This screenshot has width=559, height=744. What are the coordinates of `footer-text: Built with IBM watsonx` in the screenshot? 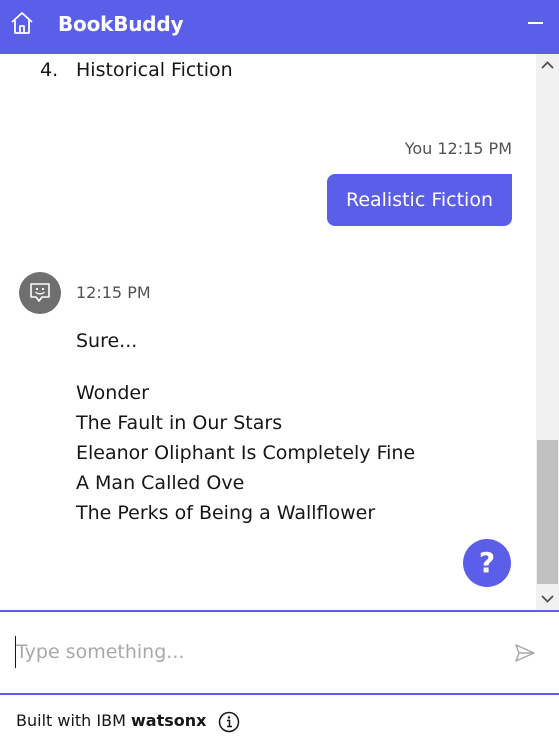 It's located at (111, 721).